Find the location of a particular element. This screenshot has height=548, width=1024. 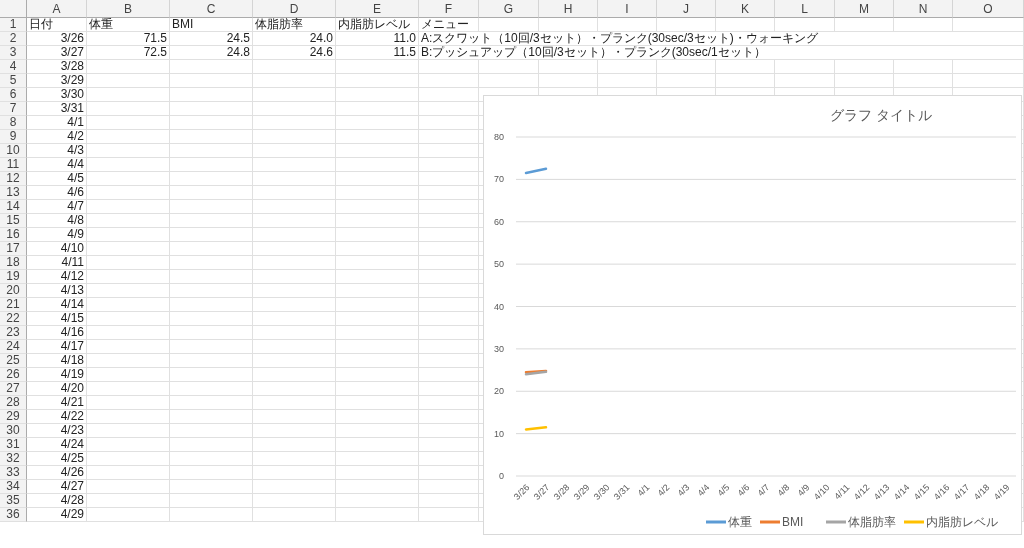

column-header: K is located at coordinates (745, 9).